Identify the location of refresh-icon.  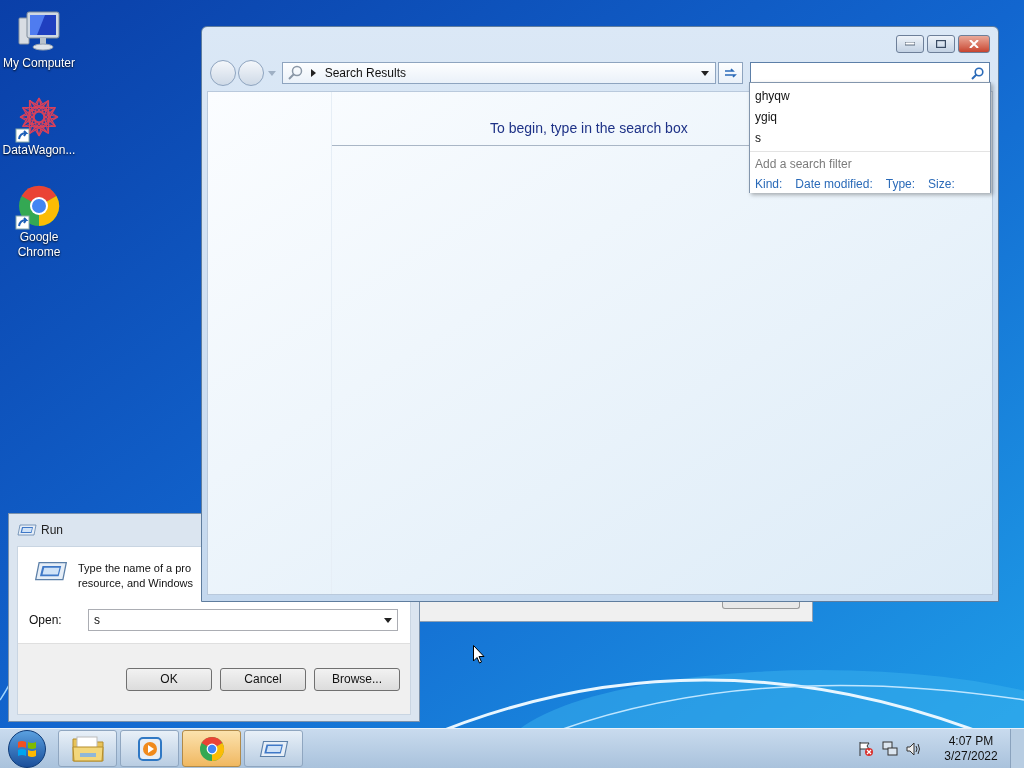
(730, 73).